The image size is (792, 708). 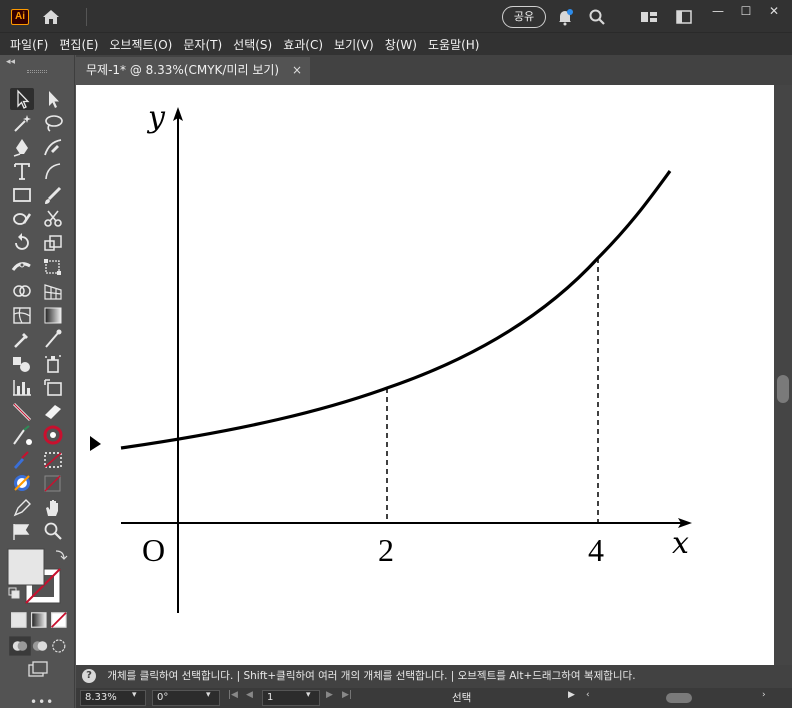 I want to click on pencil-tool-icon, so click(x=22, y=507).